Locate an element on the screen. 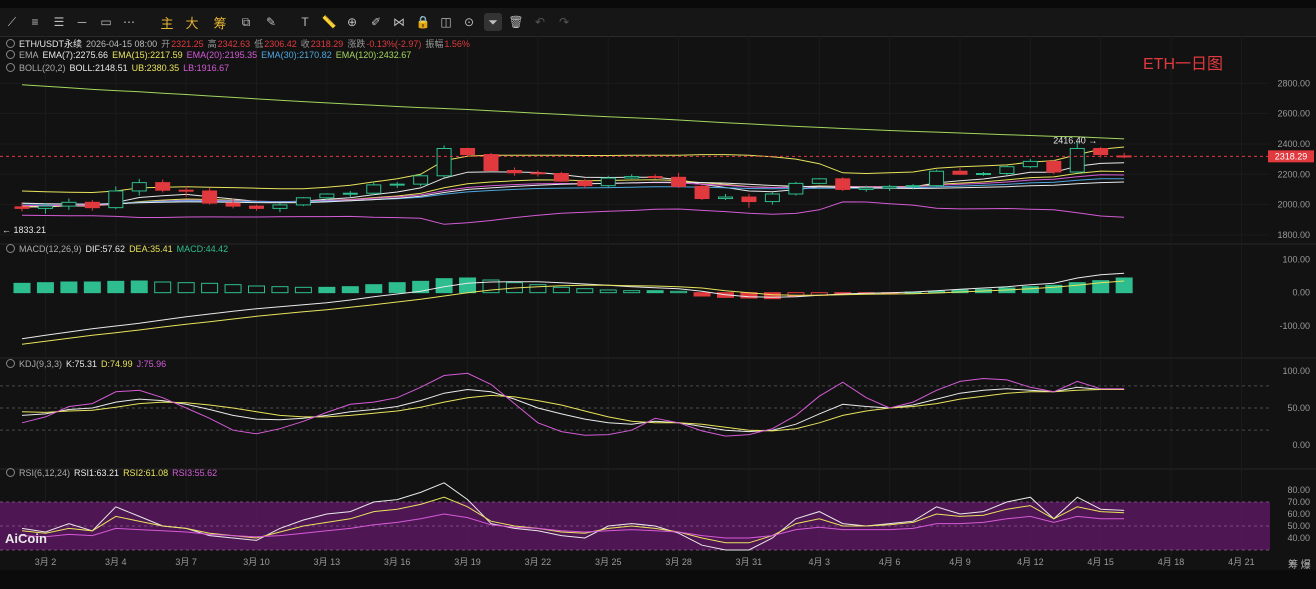  indicator-name: MACD(12,26,9) is located at coordinates (50, 249).